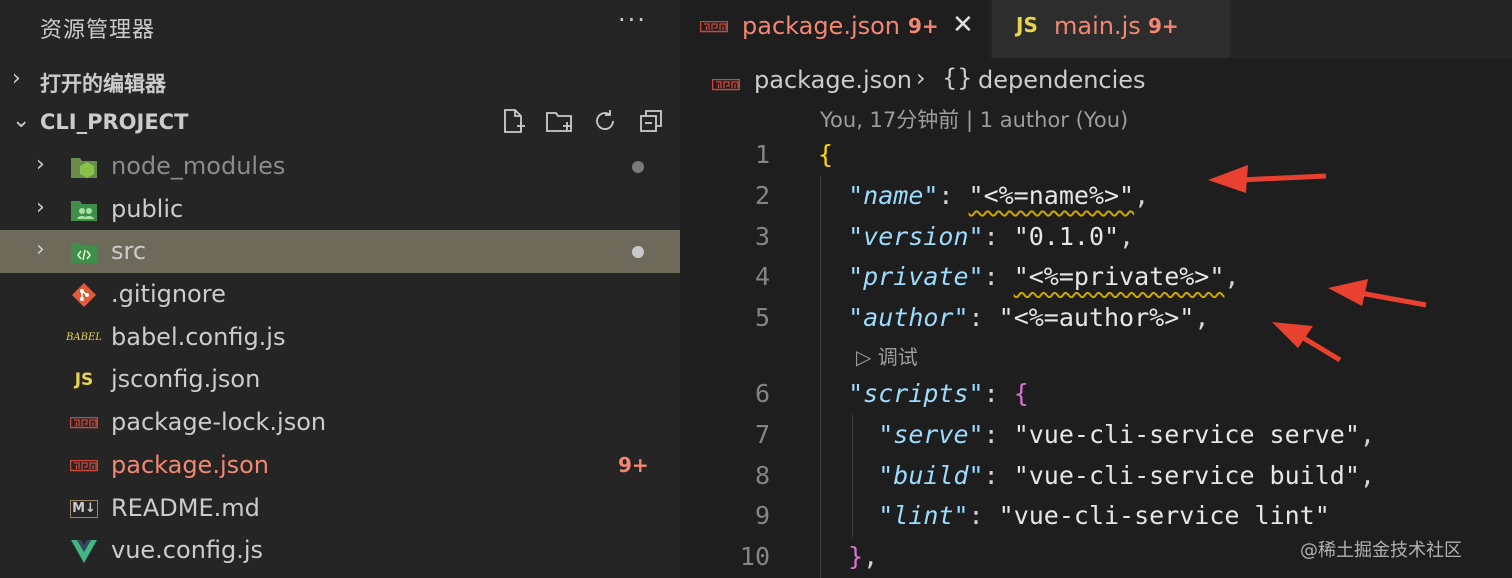 The height and width of the screenshot is (578, 1512). I want to click on line-content: "lint": "vue-cli-service lint", so click(1074, 515).